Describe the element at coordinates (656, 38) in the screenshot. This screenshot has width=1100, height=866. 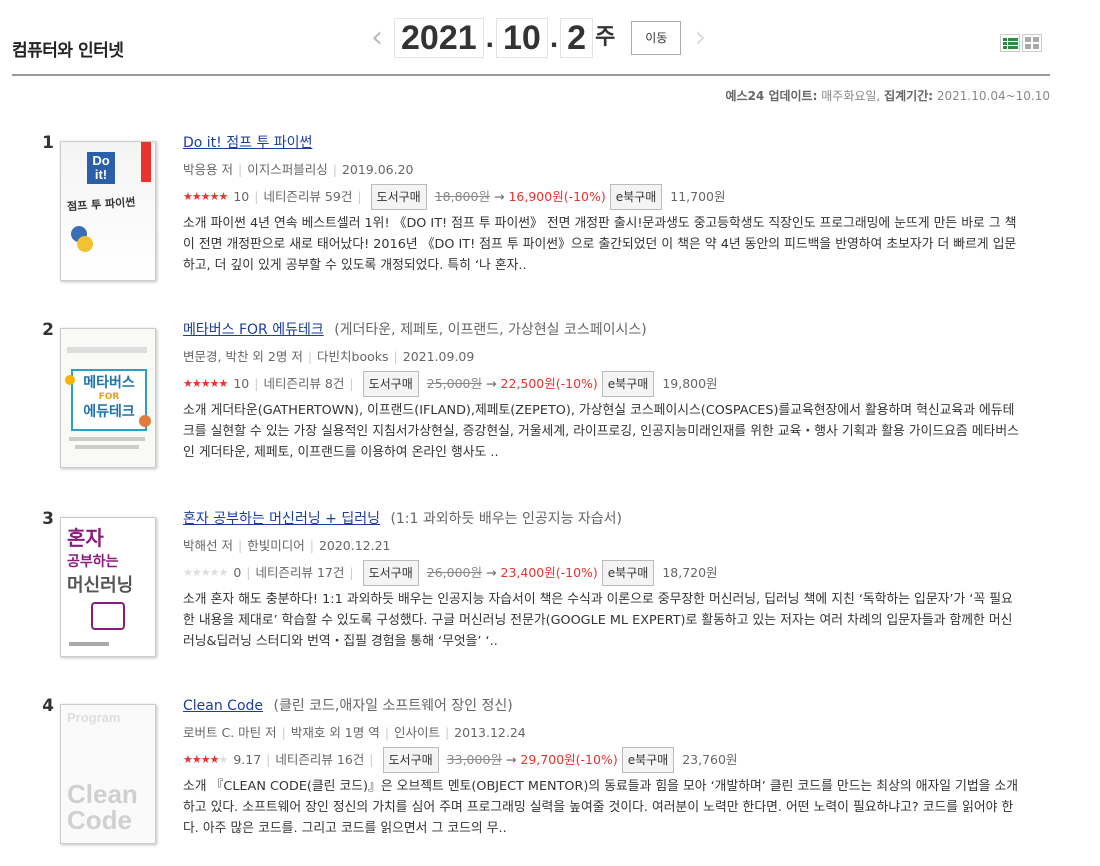
I see `move-button: 이동` at that location.